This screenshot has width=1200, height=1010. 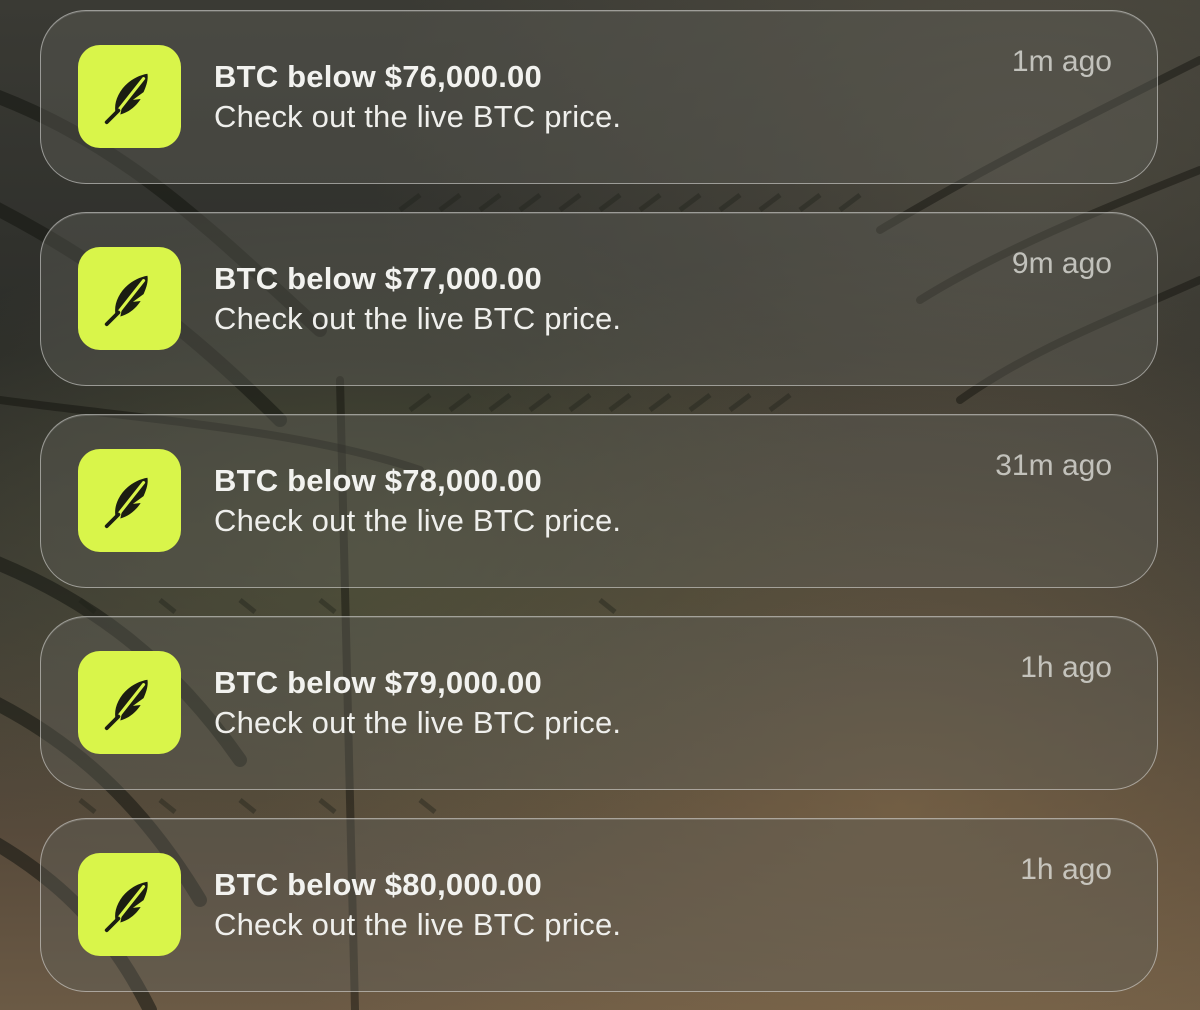 What do you see at coordinates (378, 884) in the screenshot?
I see `notification-title: BTC below $80,000.00` at bounding box center [378, 884].